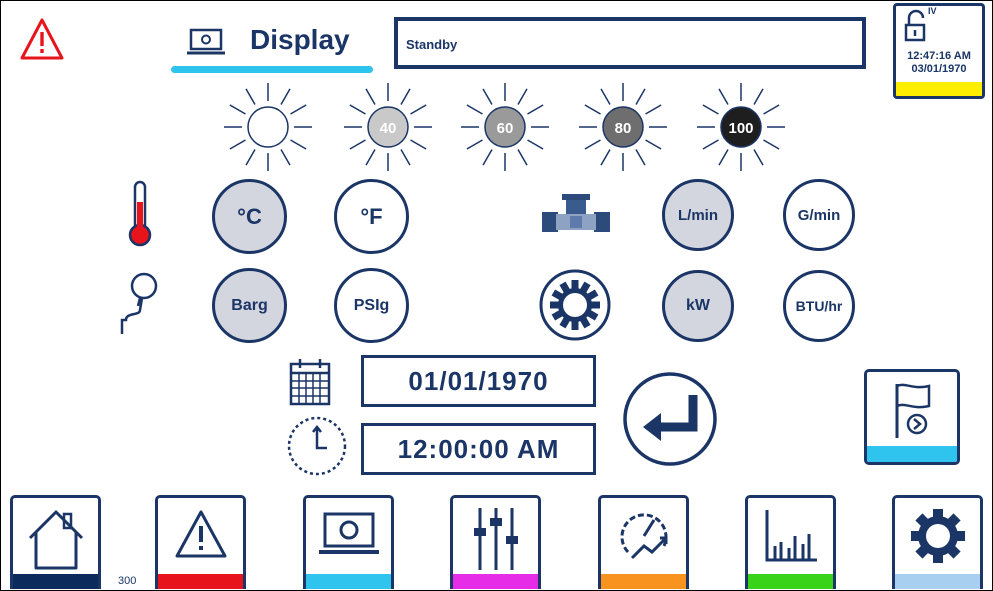 Image resolution: width=993 pixels, height=591 pixels. What do you see at coordinates (140, 213) in the screenshot?
I see `thermometer-icon` at bounding box center [140, 213].